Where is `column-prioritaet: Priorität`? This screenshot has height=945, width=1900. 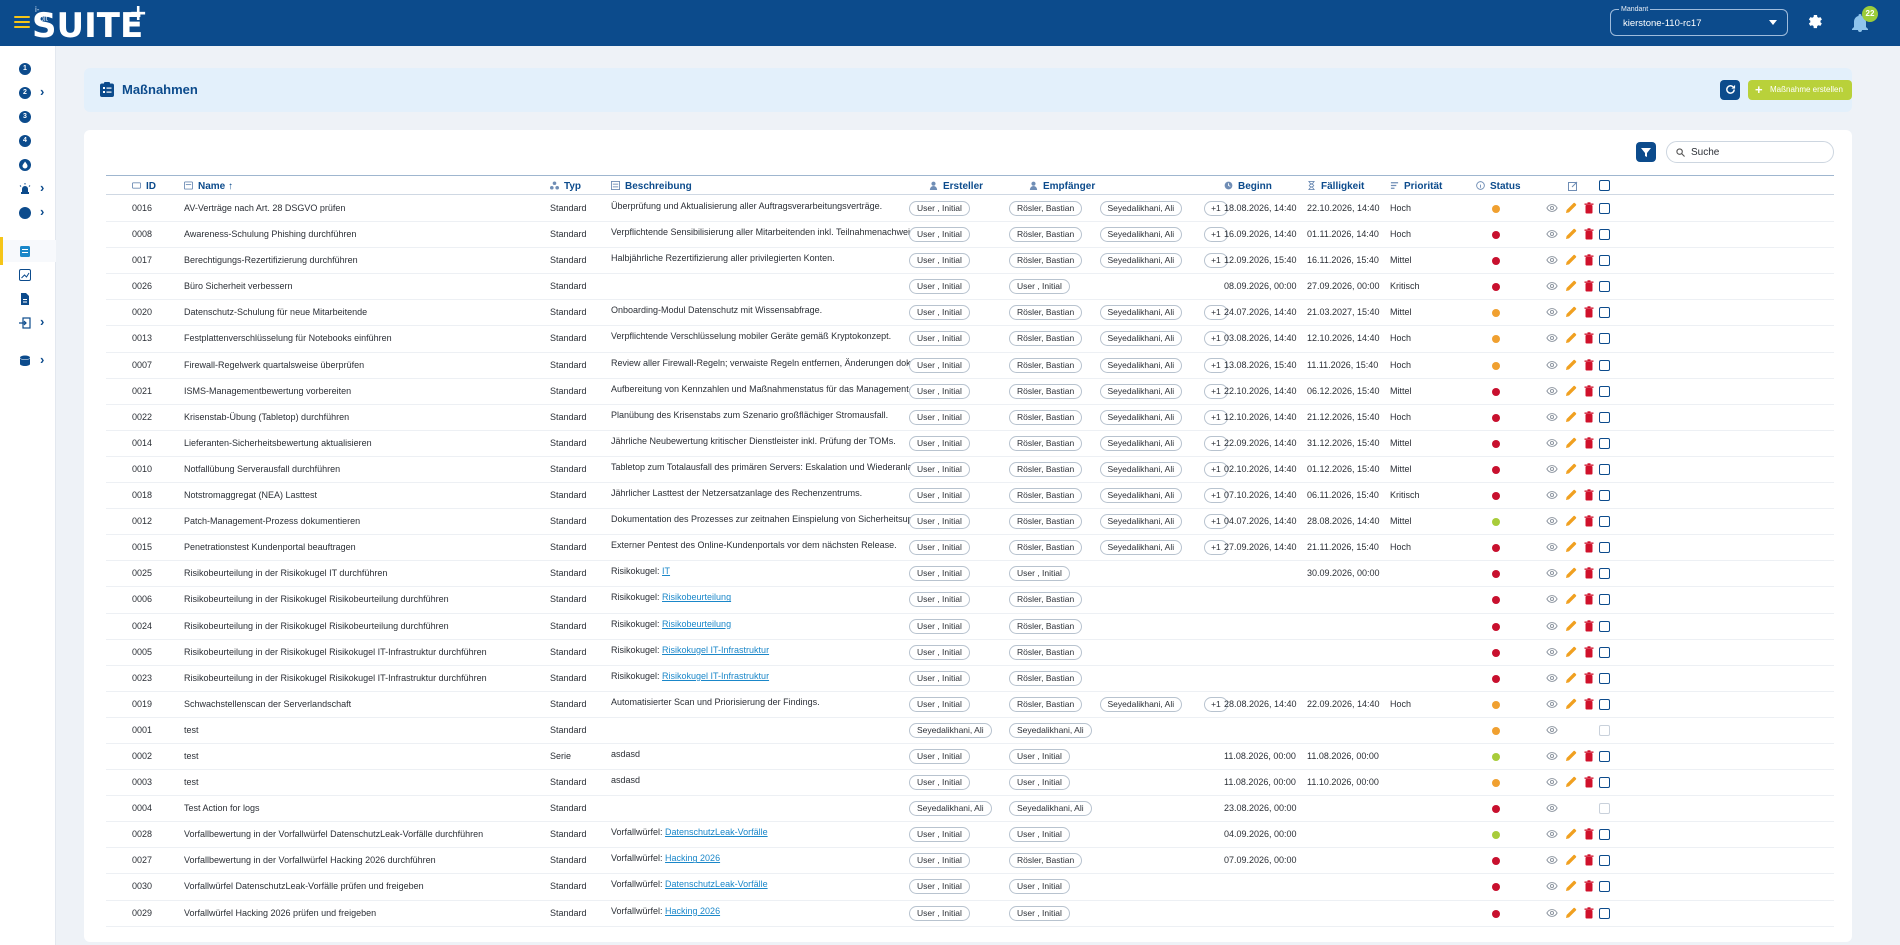 column-prioritaet: Priorität is located at coordinates (1416, 186).